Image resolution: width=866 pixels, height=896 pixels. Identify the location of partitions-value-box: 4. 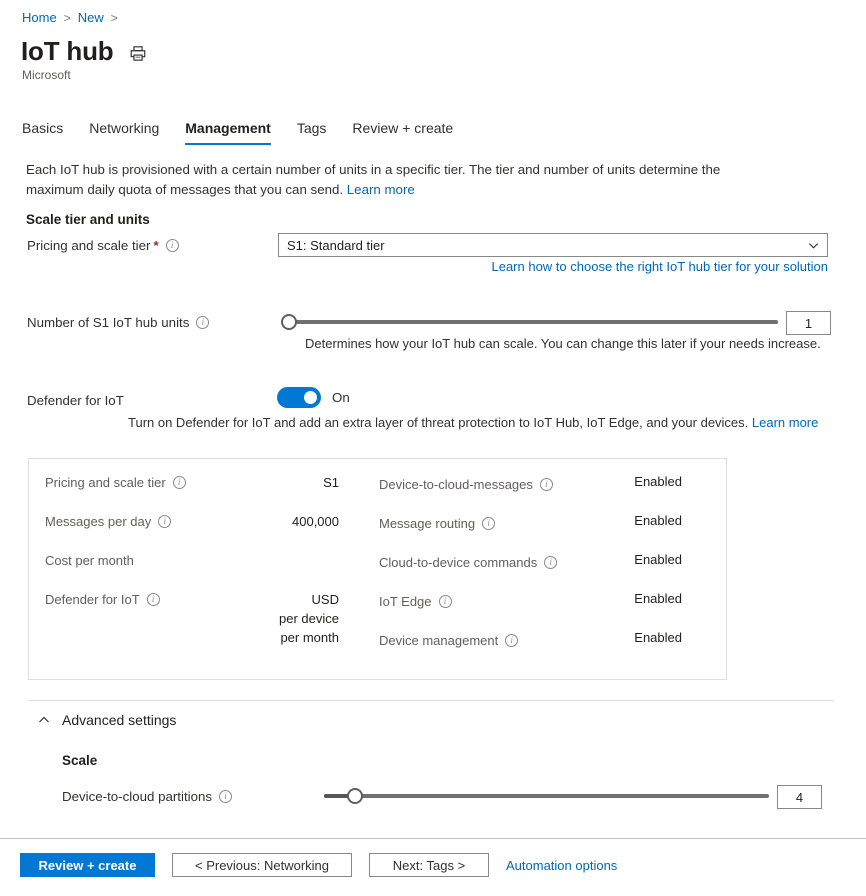
(799, 797).